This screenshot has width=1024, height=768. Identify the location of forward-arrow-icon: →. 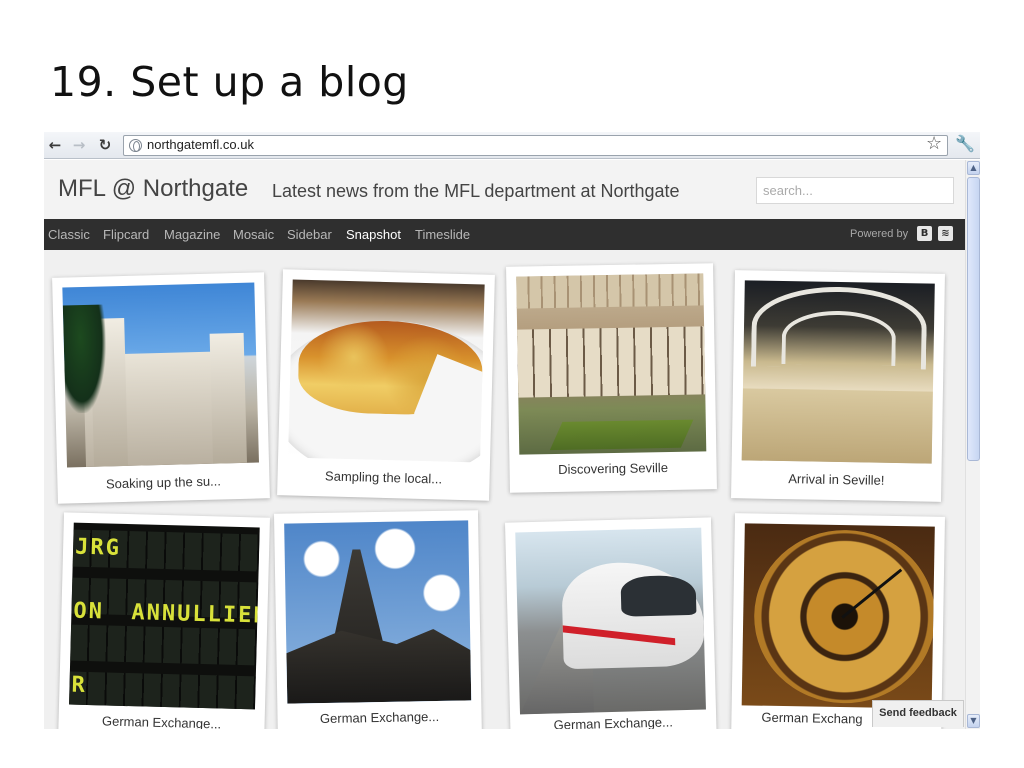
(79, 145).